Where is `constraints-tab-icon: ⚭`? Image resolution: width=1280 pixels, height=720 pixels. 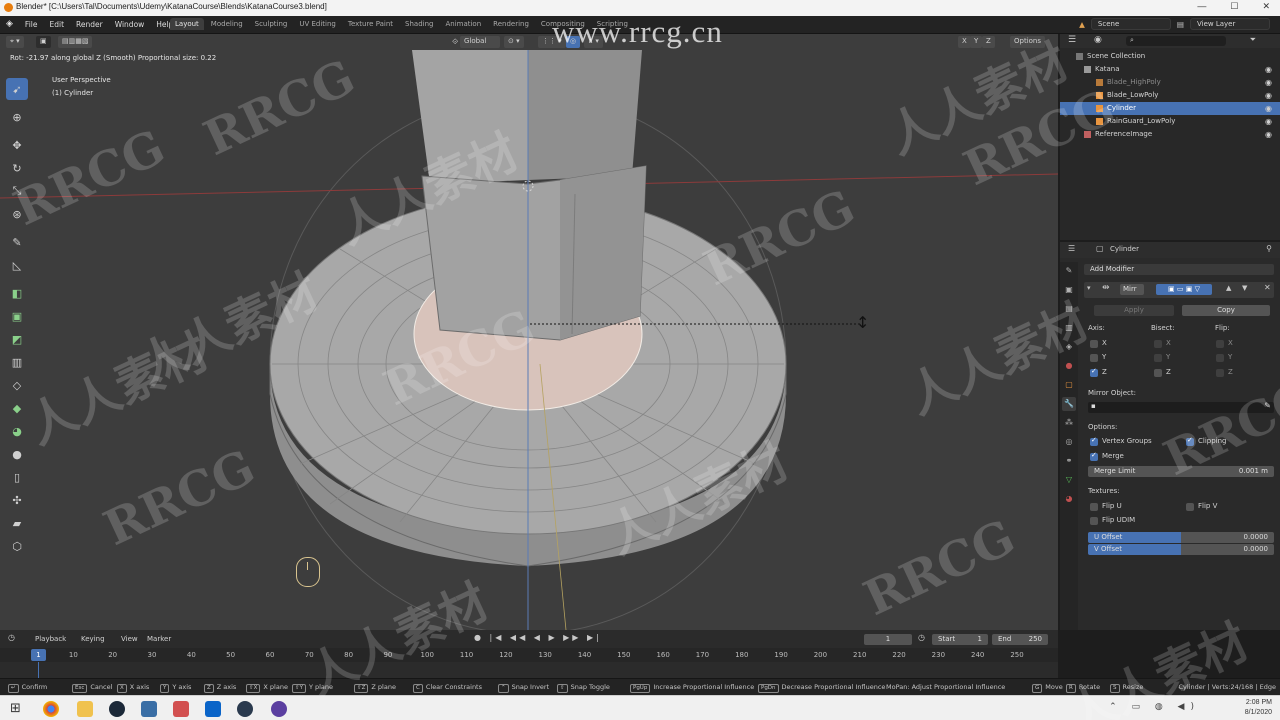 constraints-tab-icon: ⚭ is located at coordinates (1069, 461).